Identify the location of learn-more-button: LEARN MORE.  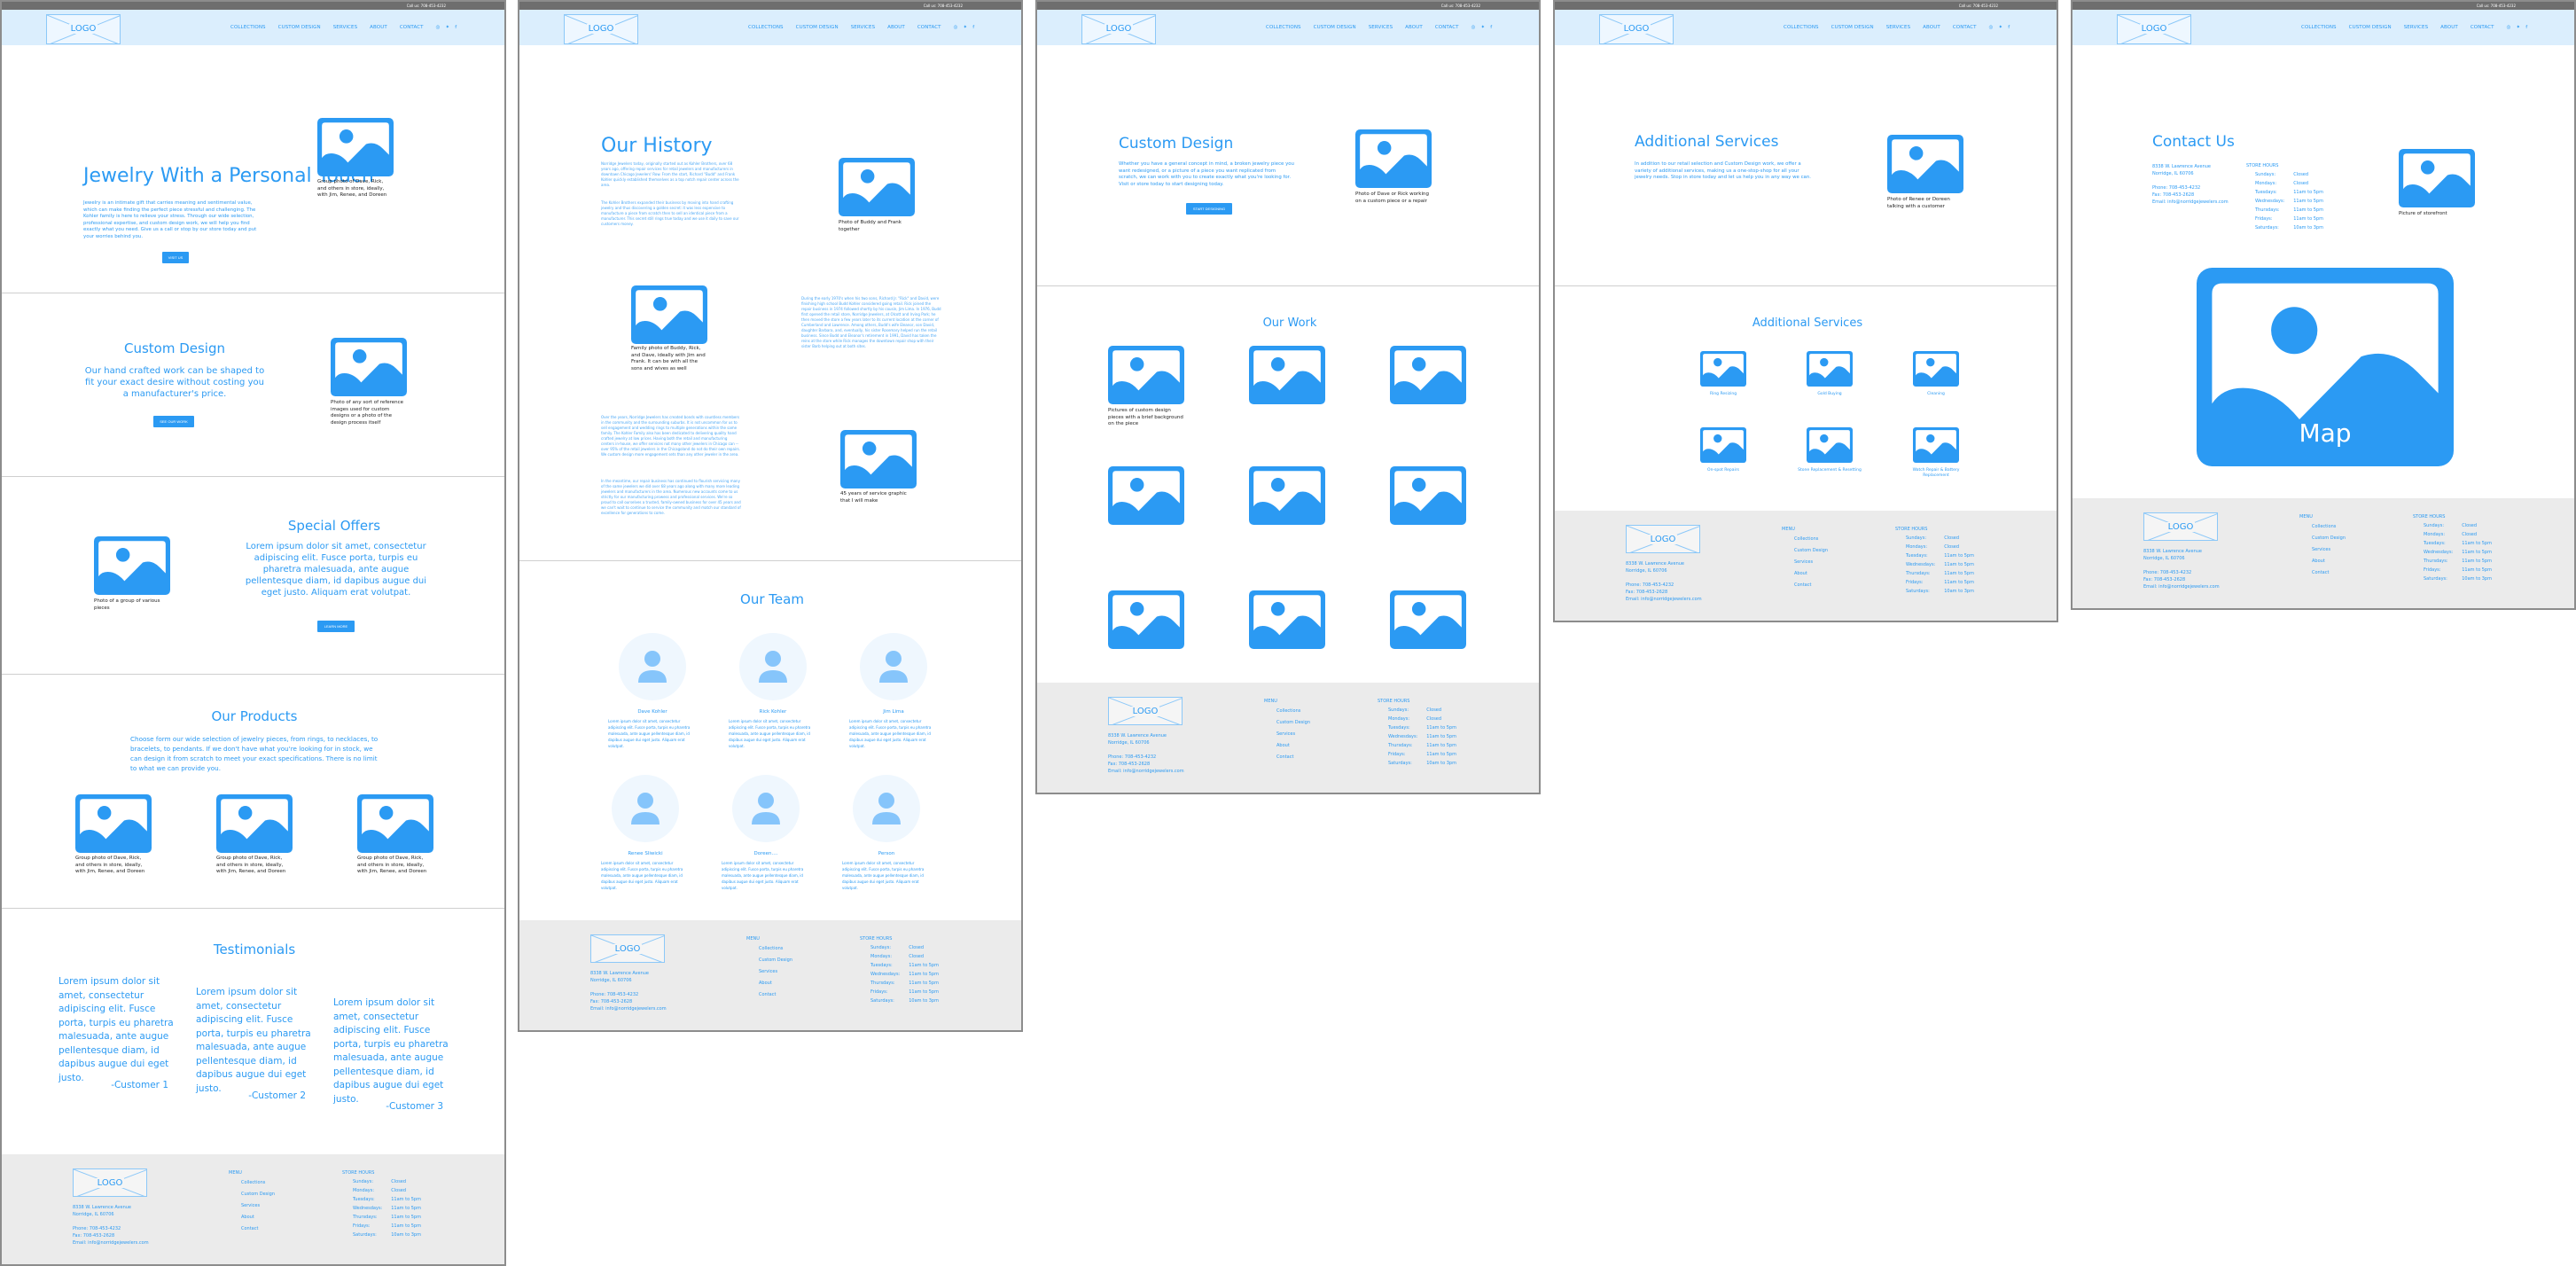
(336, 627).